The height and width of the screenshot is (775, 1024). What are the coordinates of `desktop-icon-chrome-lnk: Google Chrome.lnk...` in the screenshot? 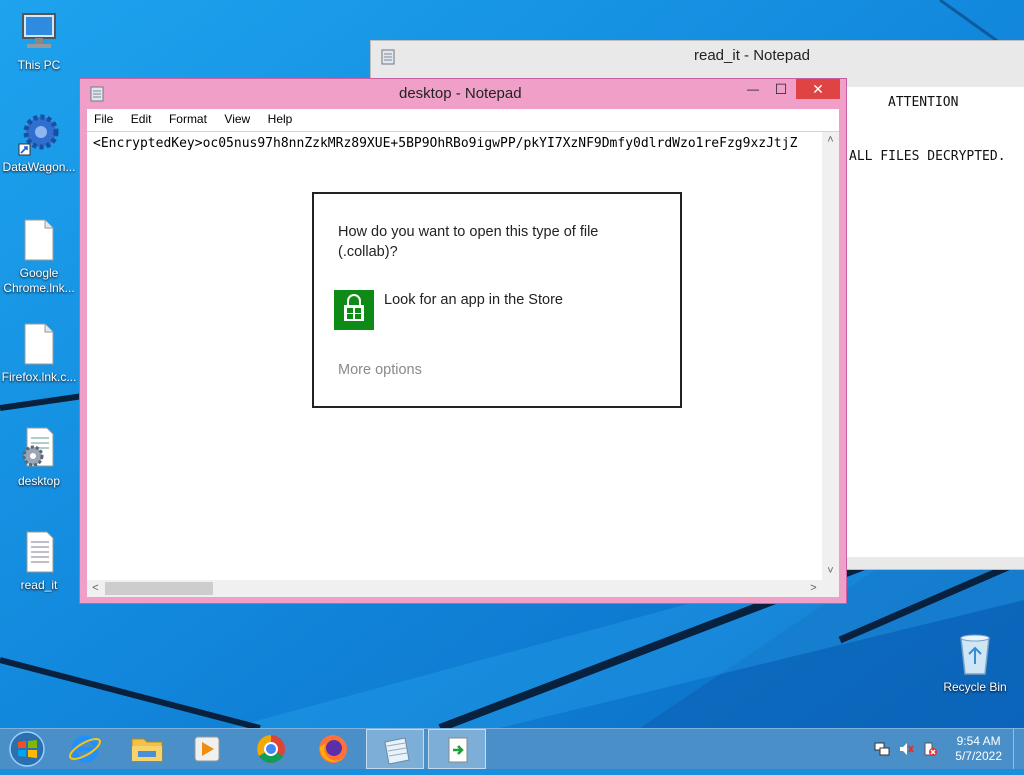 It's located at (39, 257).